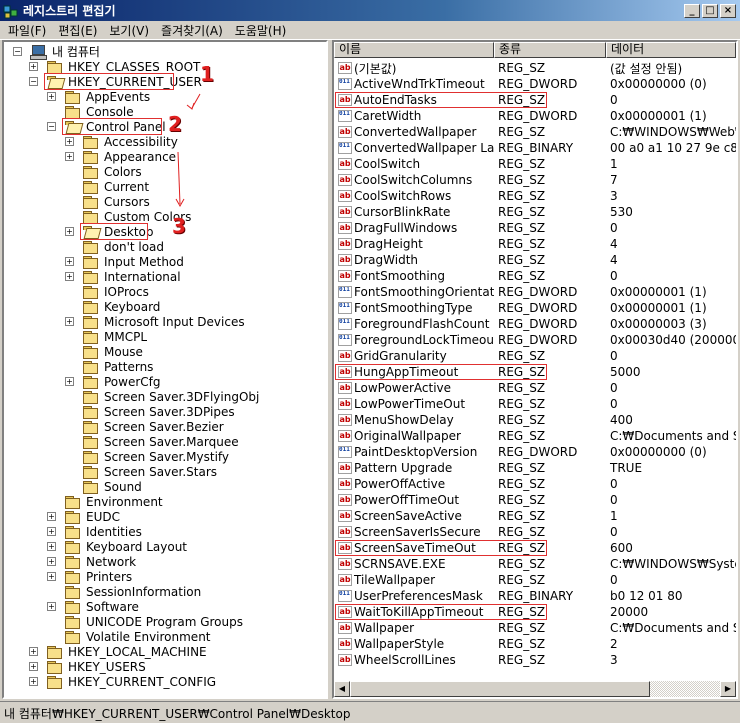 The width and height of the screenshot is (740, 723). What do you see at coordinates (535, 404) in the screenshot?
I see `list-row: ab LowPowerTimeOut REG_SZ 0` at bounding box center [535, 404].